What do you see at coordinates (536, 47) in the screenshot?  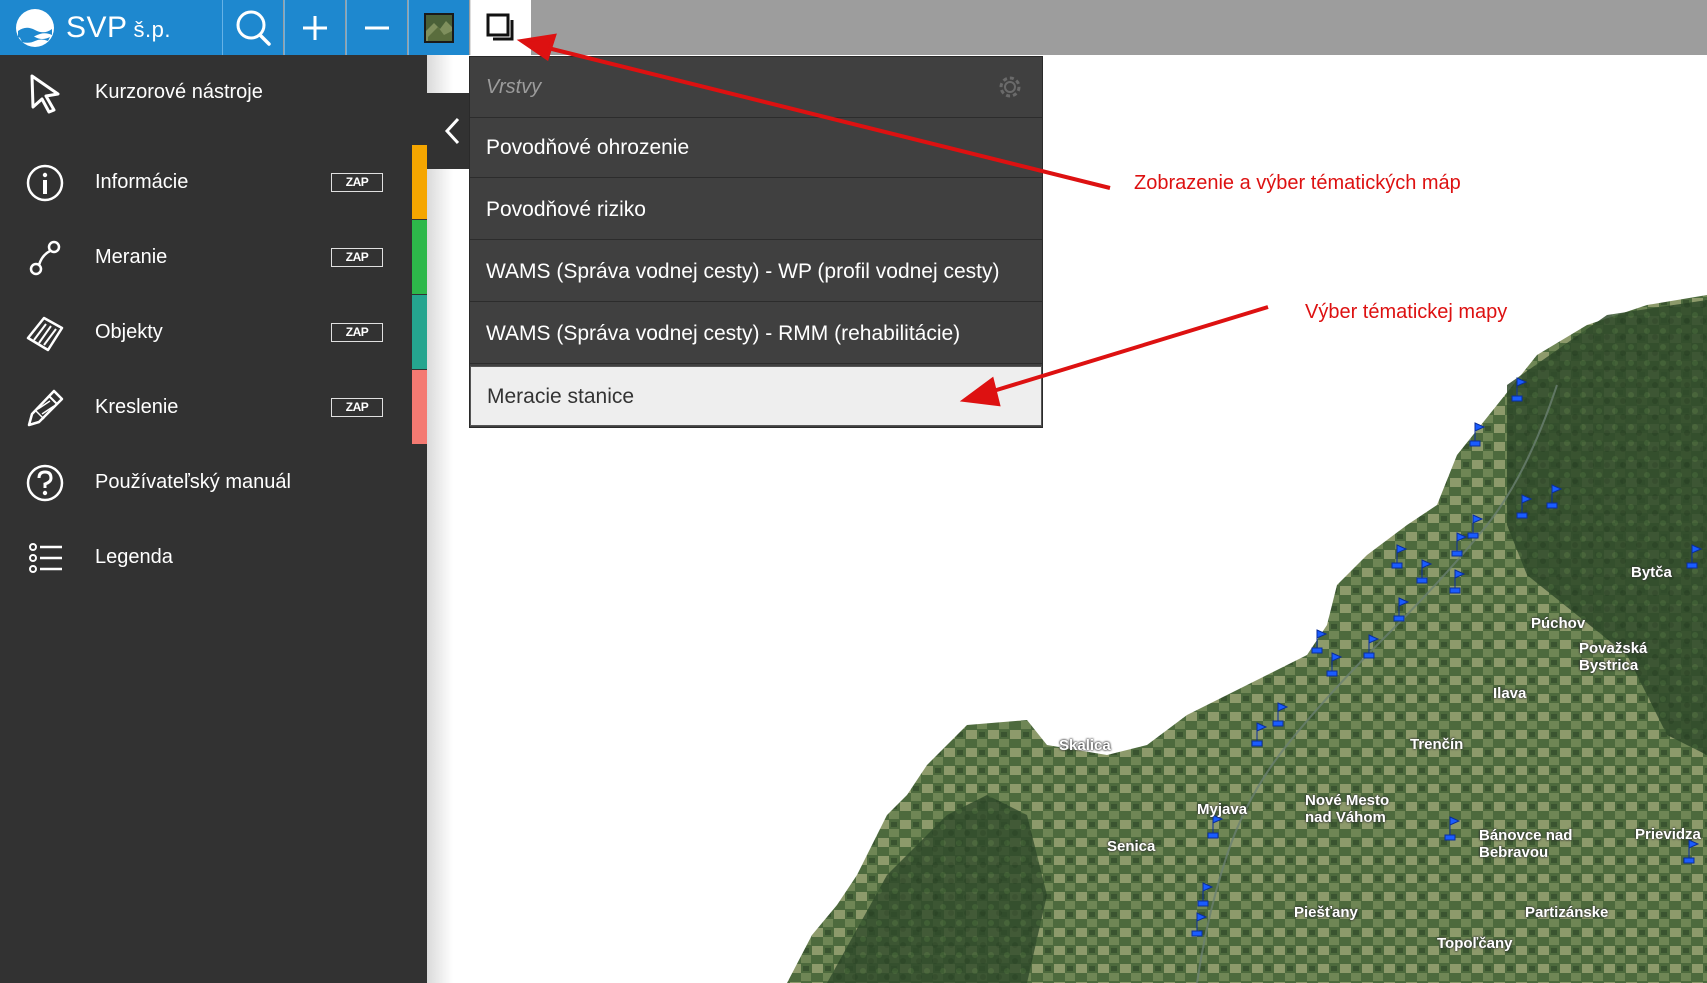 I see `arrowhead-layers` at bounding box center [536, 47].